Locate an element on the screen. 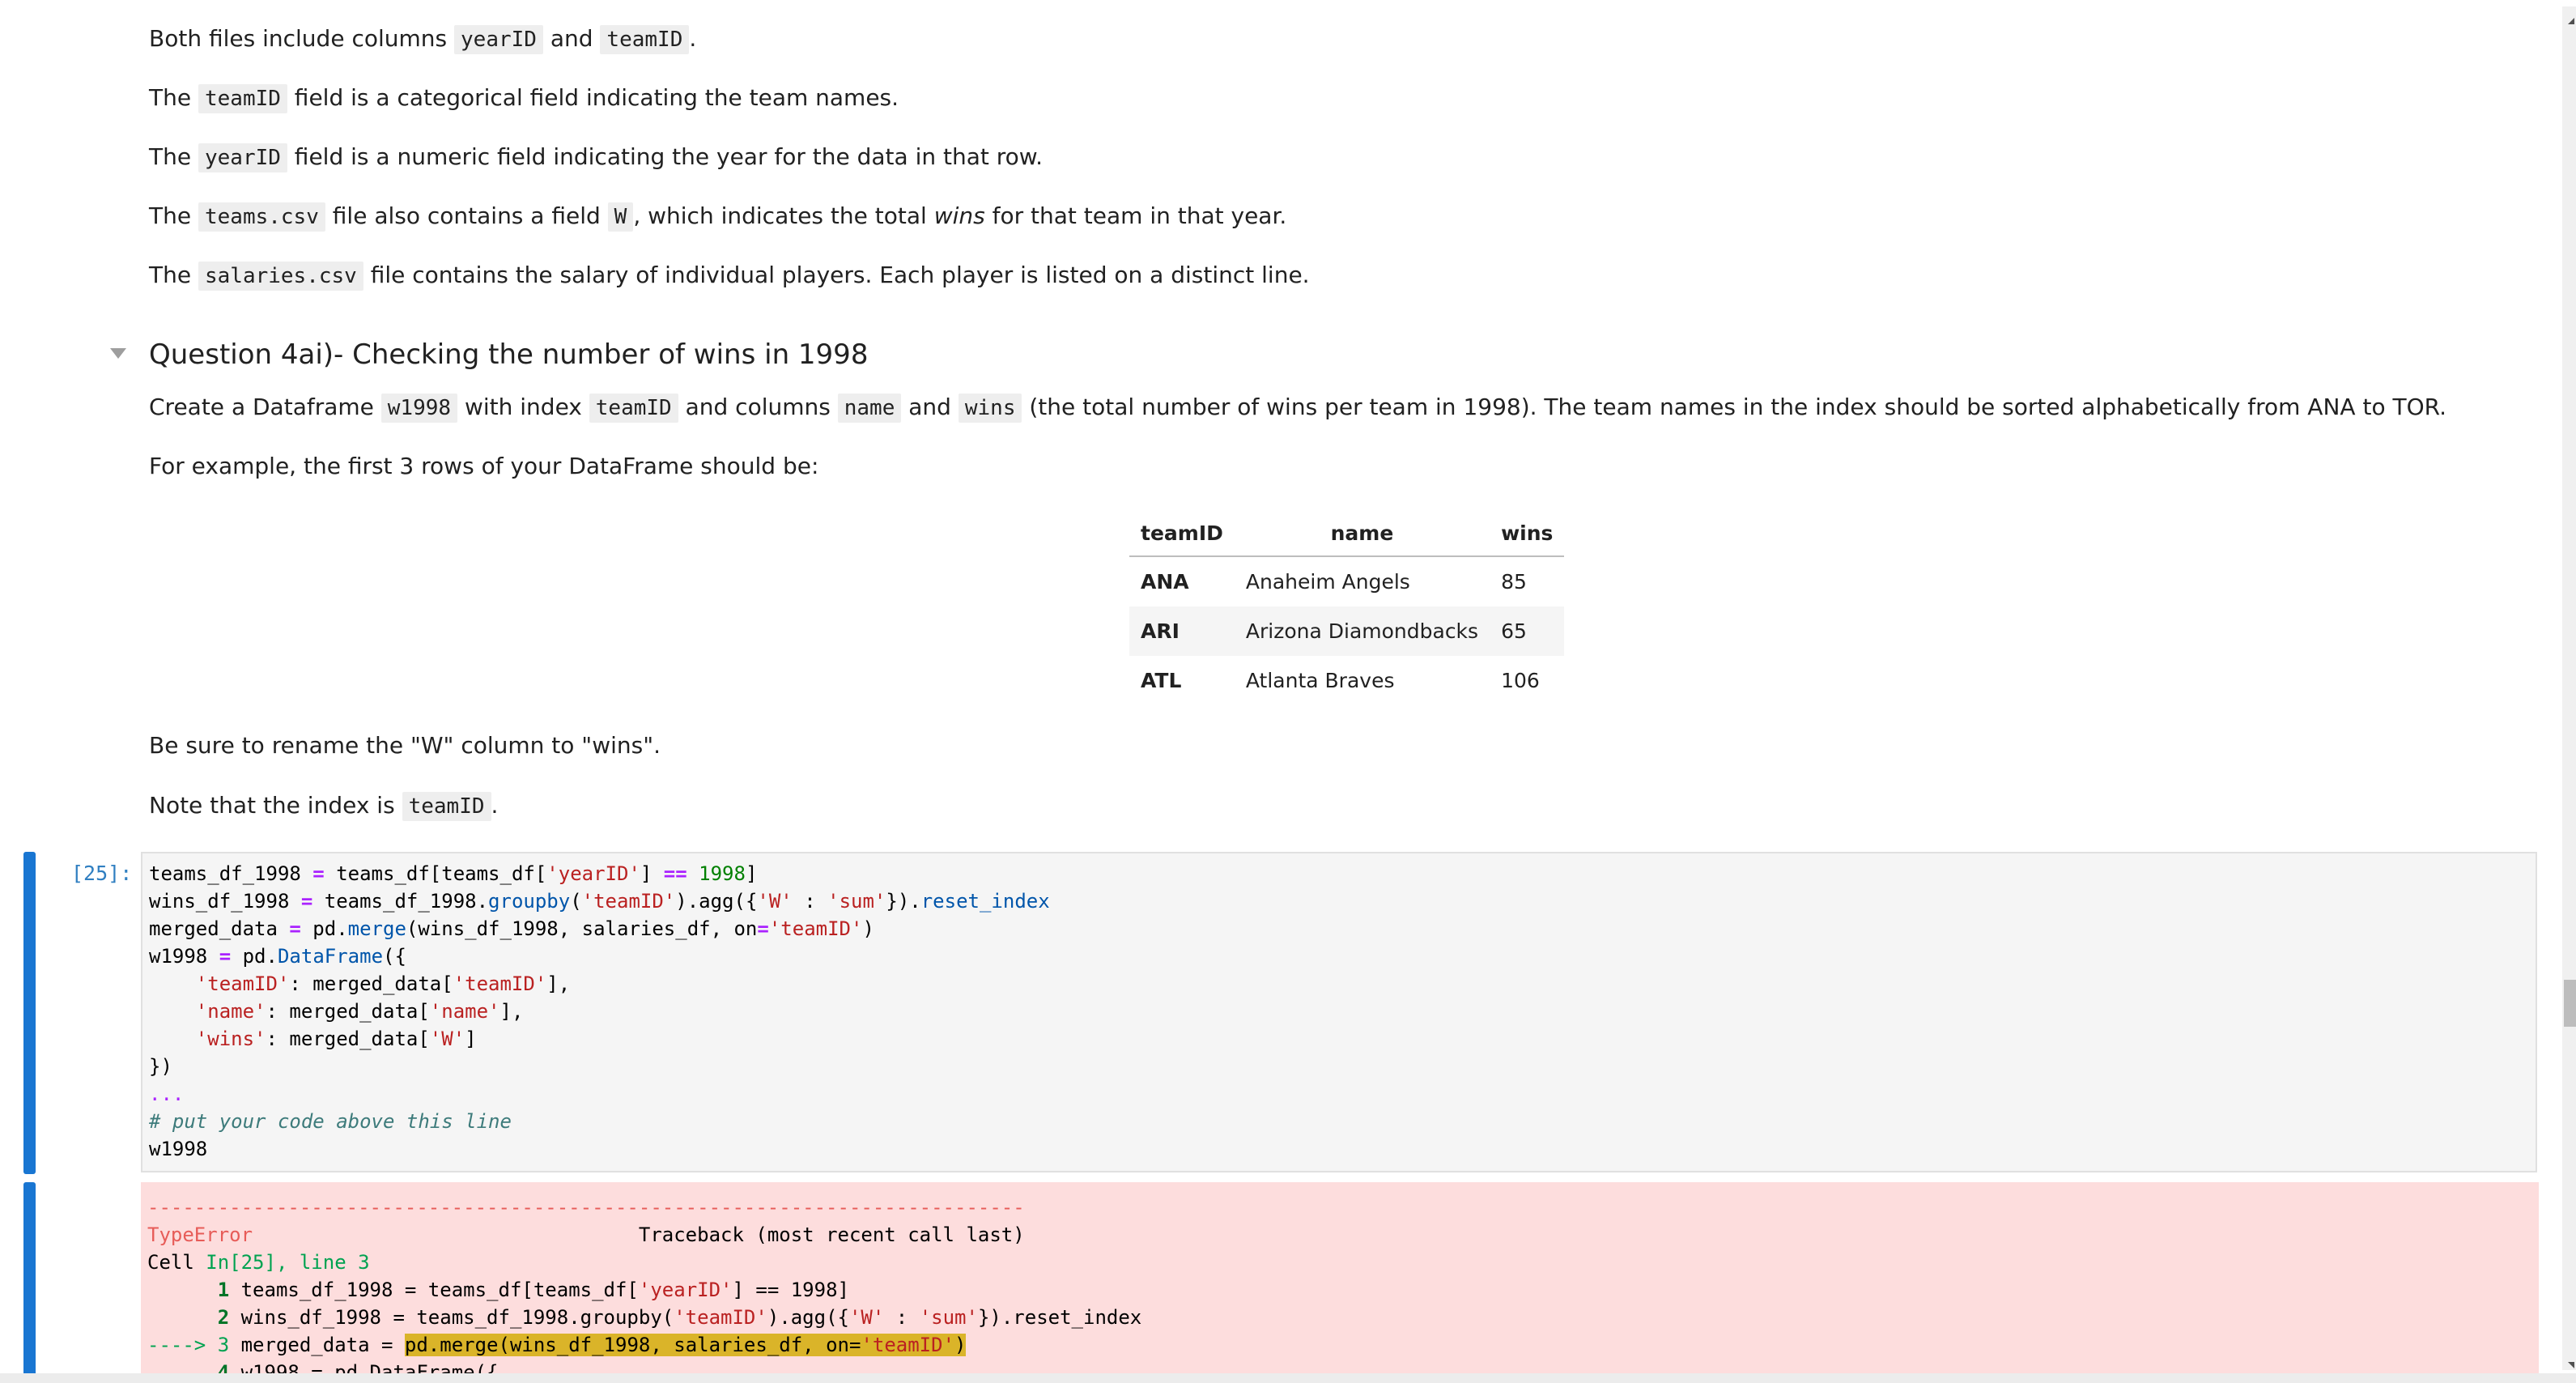 This screenshot has width=2576, height=1383. code-line: w1998 is located at coordinates (179, 1149).